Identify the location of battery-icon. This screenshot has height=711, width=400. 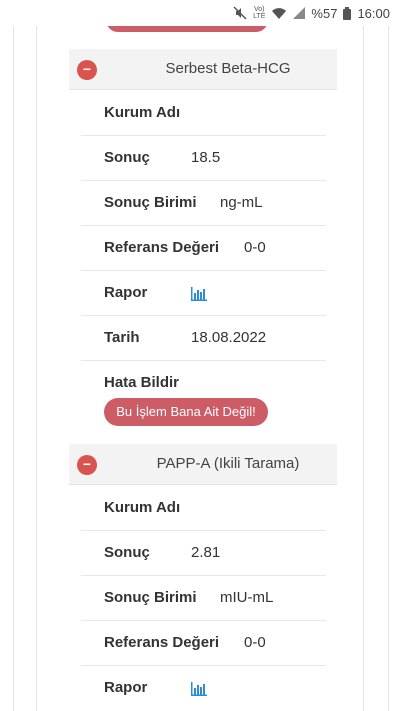
(347, 13).